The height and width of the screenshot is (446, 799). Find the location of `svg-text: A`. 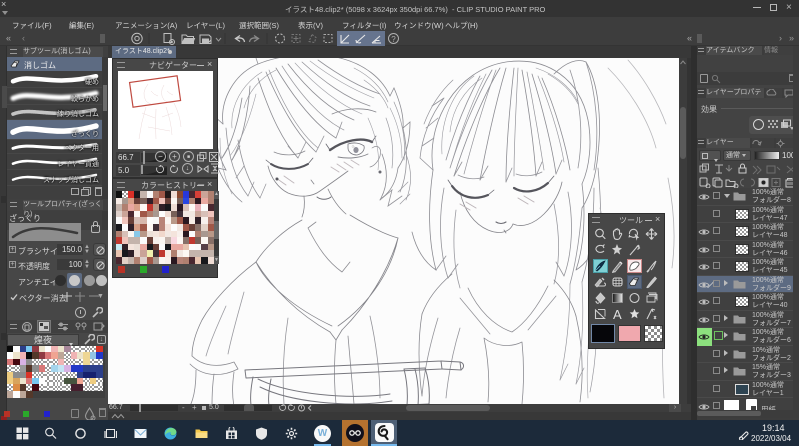

svg-text: A is located at coordinates (617, 314).